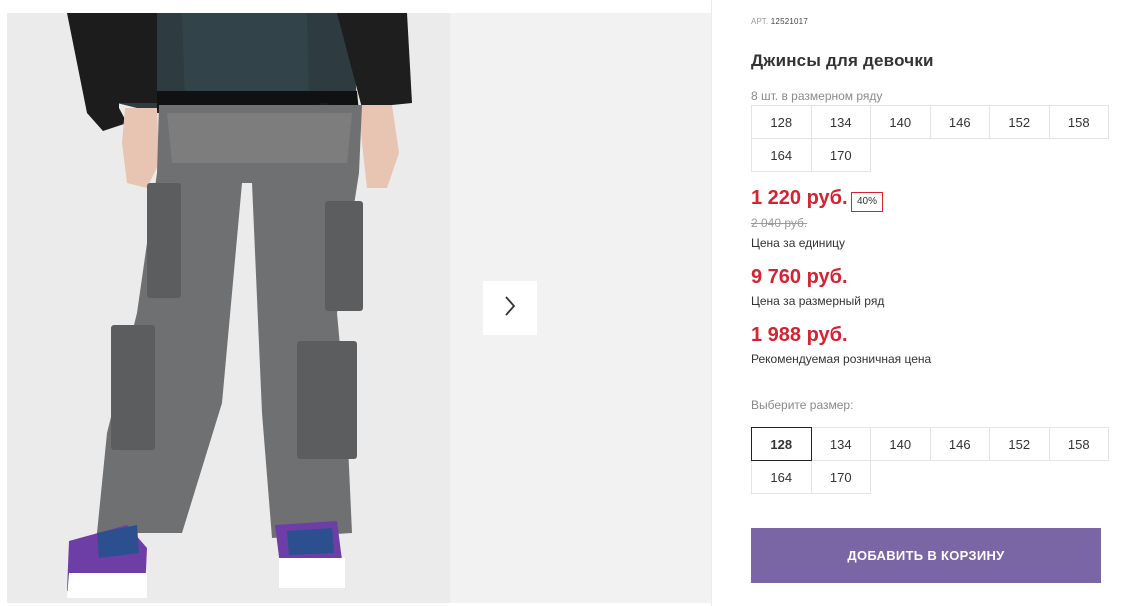 This screenshot has width=1137, height=606. I want to click on gallery-next-button, so click(510, 308).